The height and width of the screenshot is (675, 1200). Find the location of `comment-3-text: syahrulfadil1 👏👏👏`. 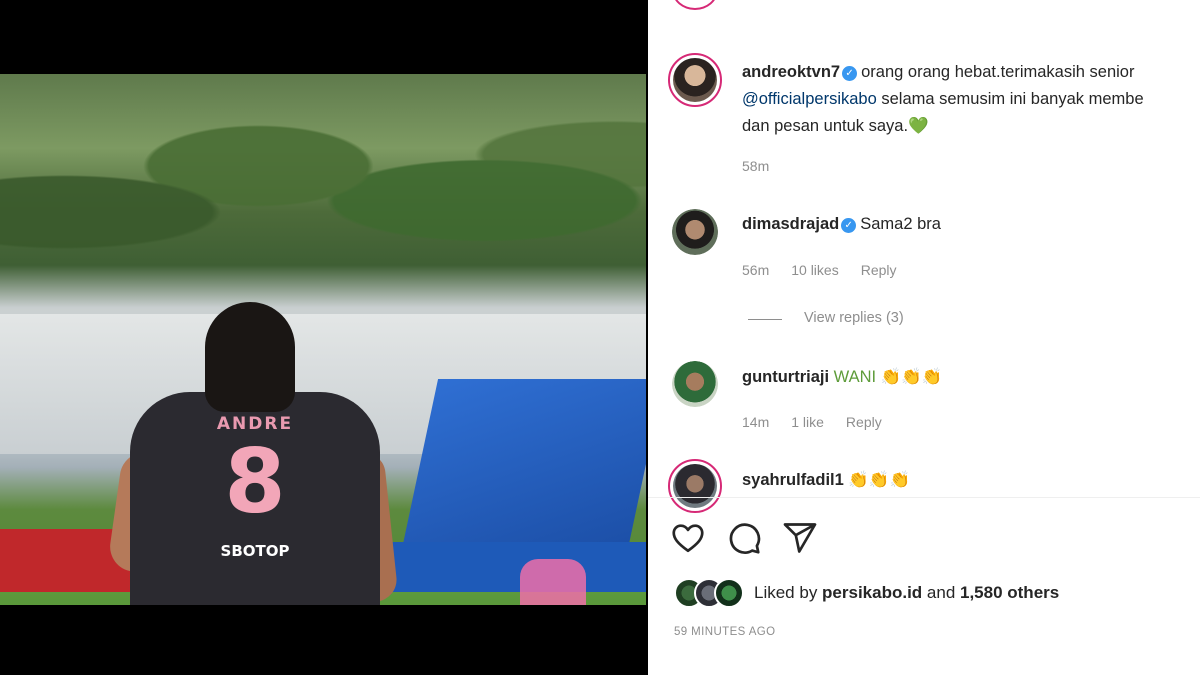

comment-3-text: syahrulfadil1 👏👏👏 is located at coordinates (826, 480).